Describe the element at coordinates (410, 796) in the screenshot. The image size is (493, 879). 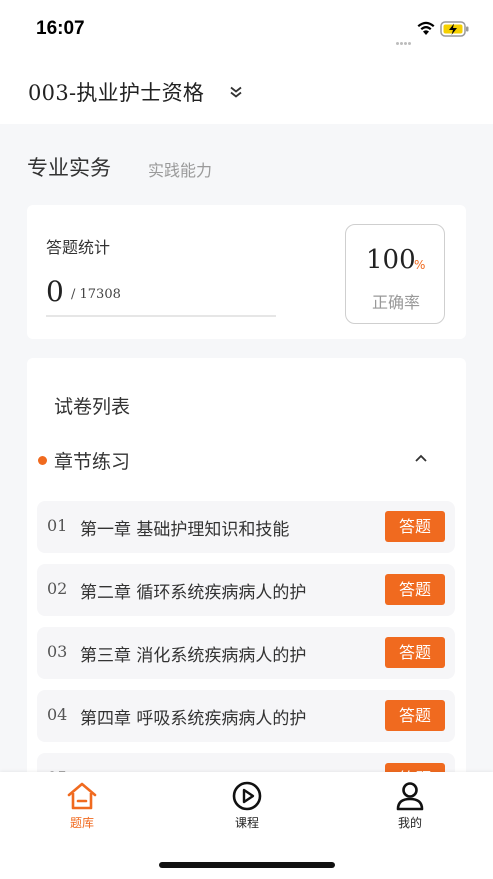
I see `user-icon` at that location.